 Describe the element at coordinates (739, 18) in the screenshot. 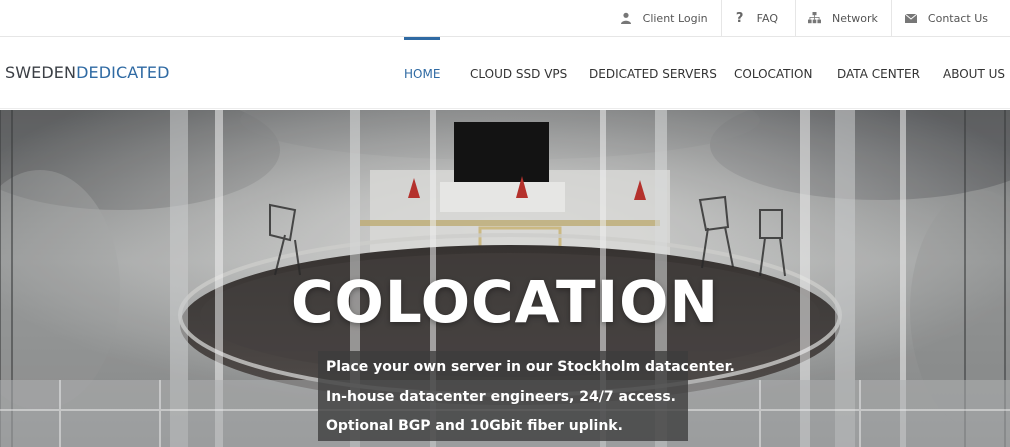

I see `question-icon: ?` at that location.